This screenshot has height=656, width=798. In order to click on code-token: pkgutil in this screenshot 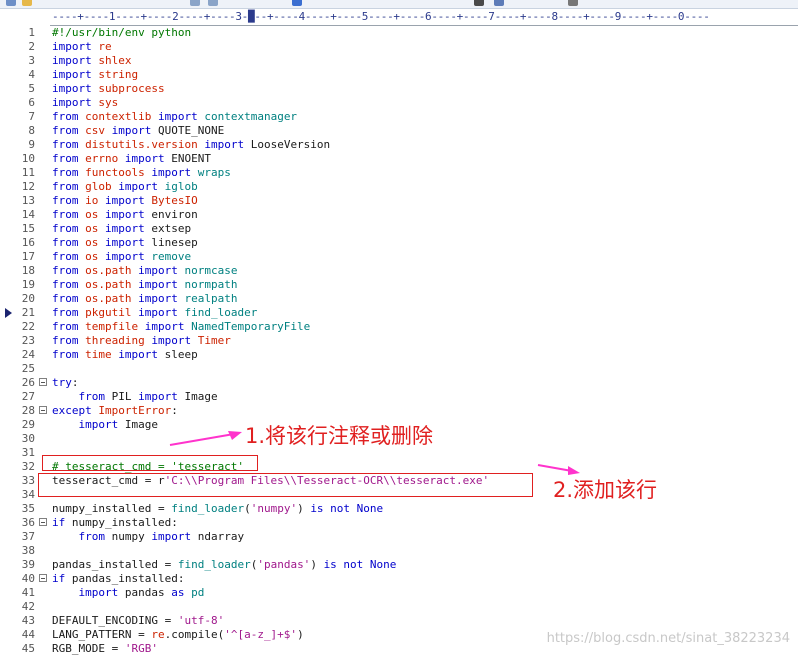, I will do `click(108, 312)`.